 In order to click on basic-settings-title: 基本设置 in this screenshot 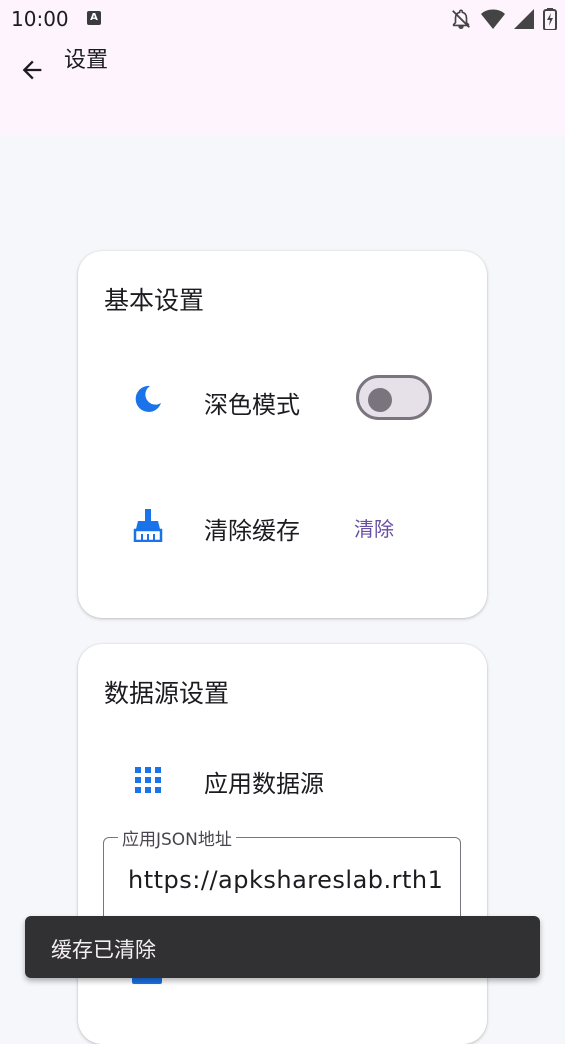, I will do `click(154, 300)`.